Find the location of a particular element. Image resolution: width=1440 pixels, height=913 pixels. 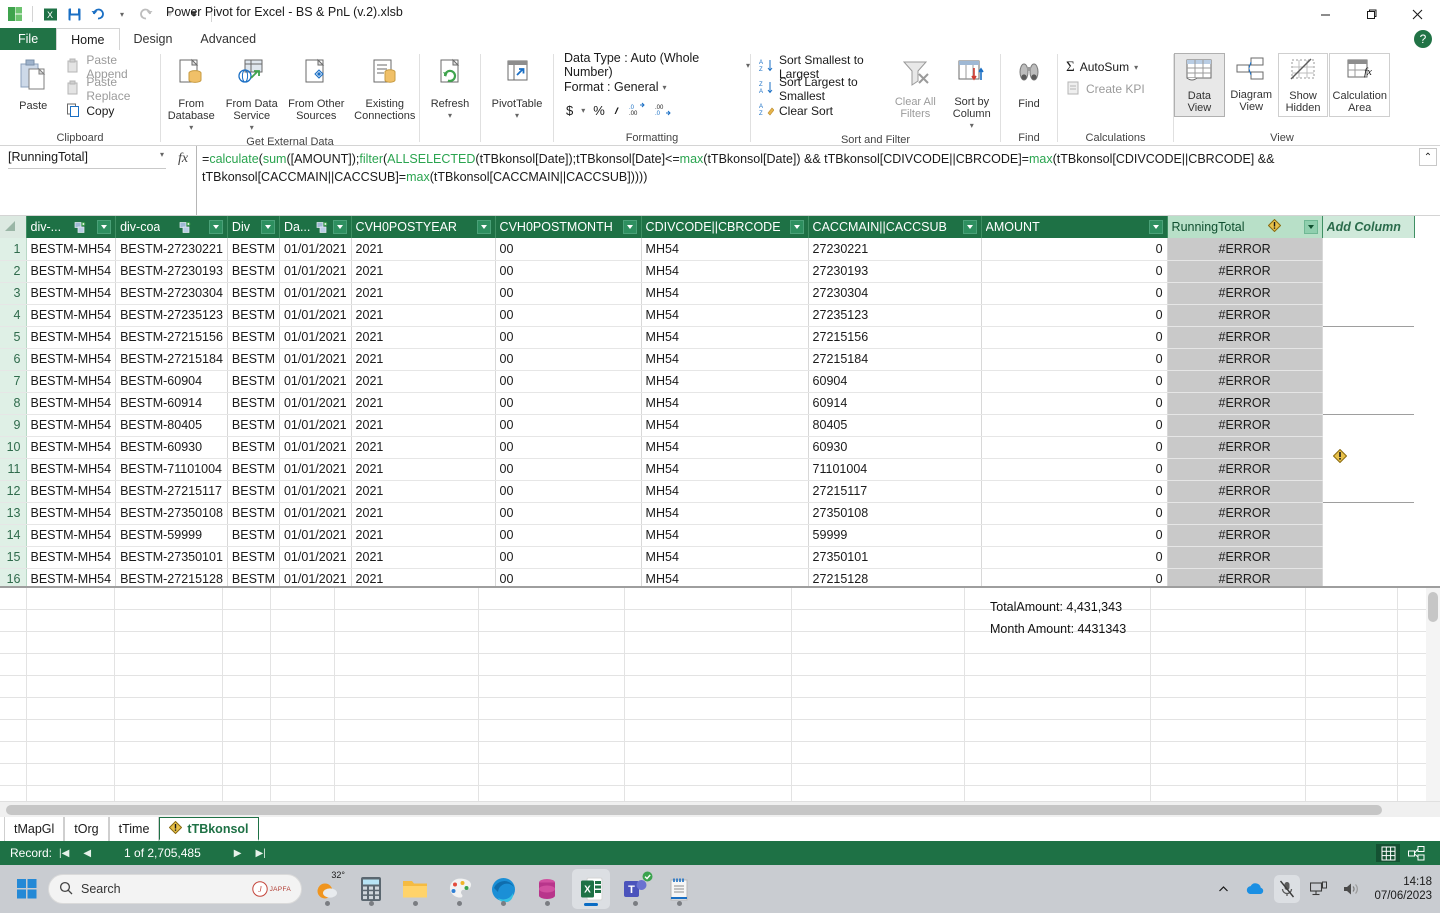

sheet-tab-ttbkonsol: tTBkonsol is located at coordinates (209, 829).